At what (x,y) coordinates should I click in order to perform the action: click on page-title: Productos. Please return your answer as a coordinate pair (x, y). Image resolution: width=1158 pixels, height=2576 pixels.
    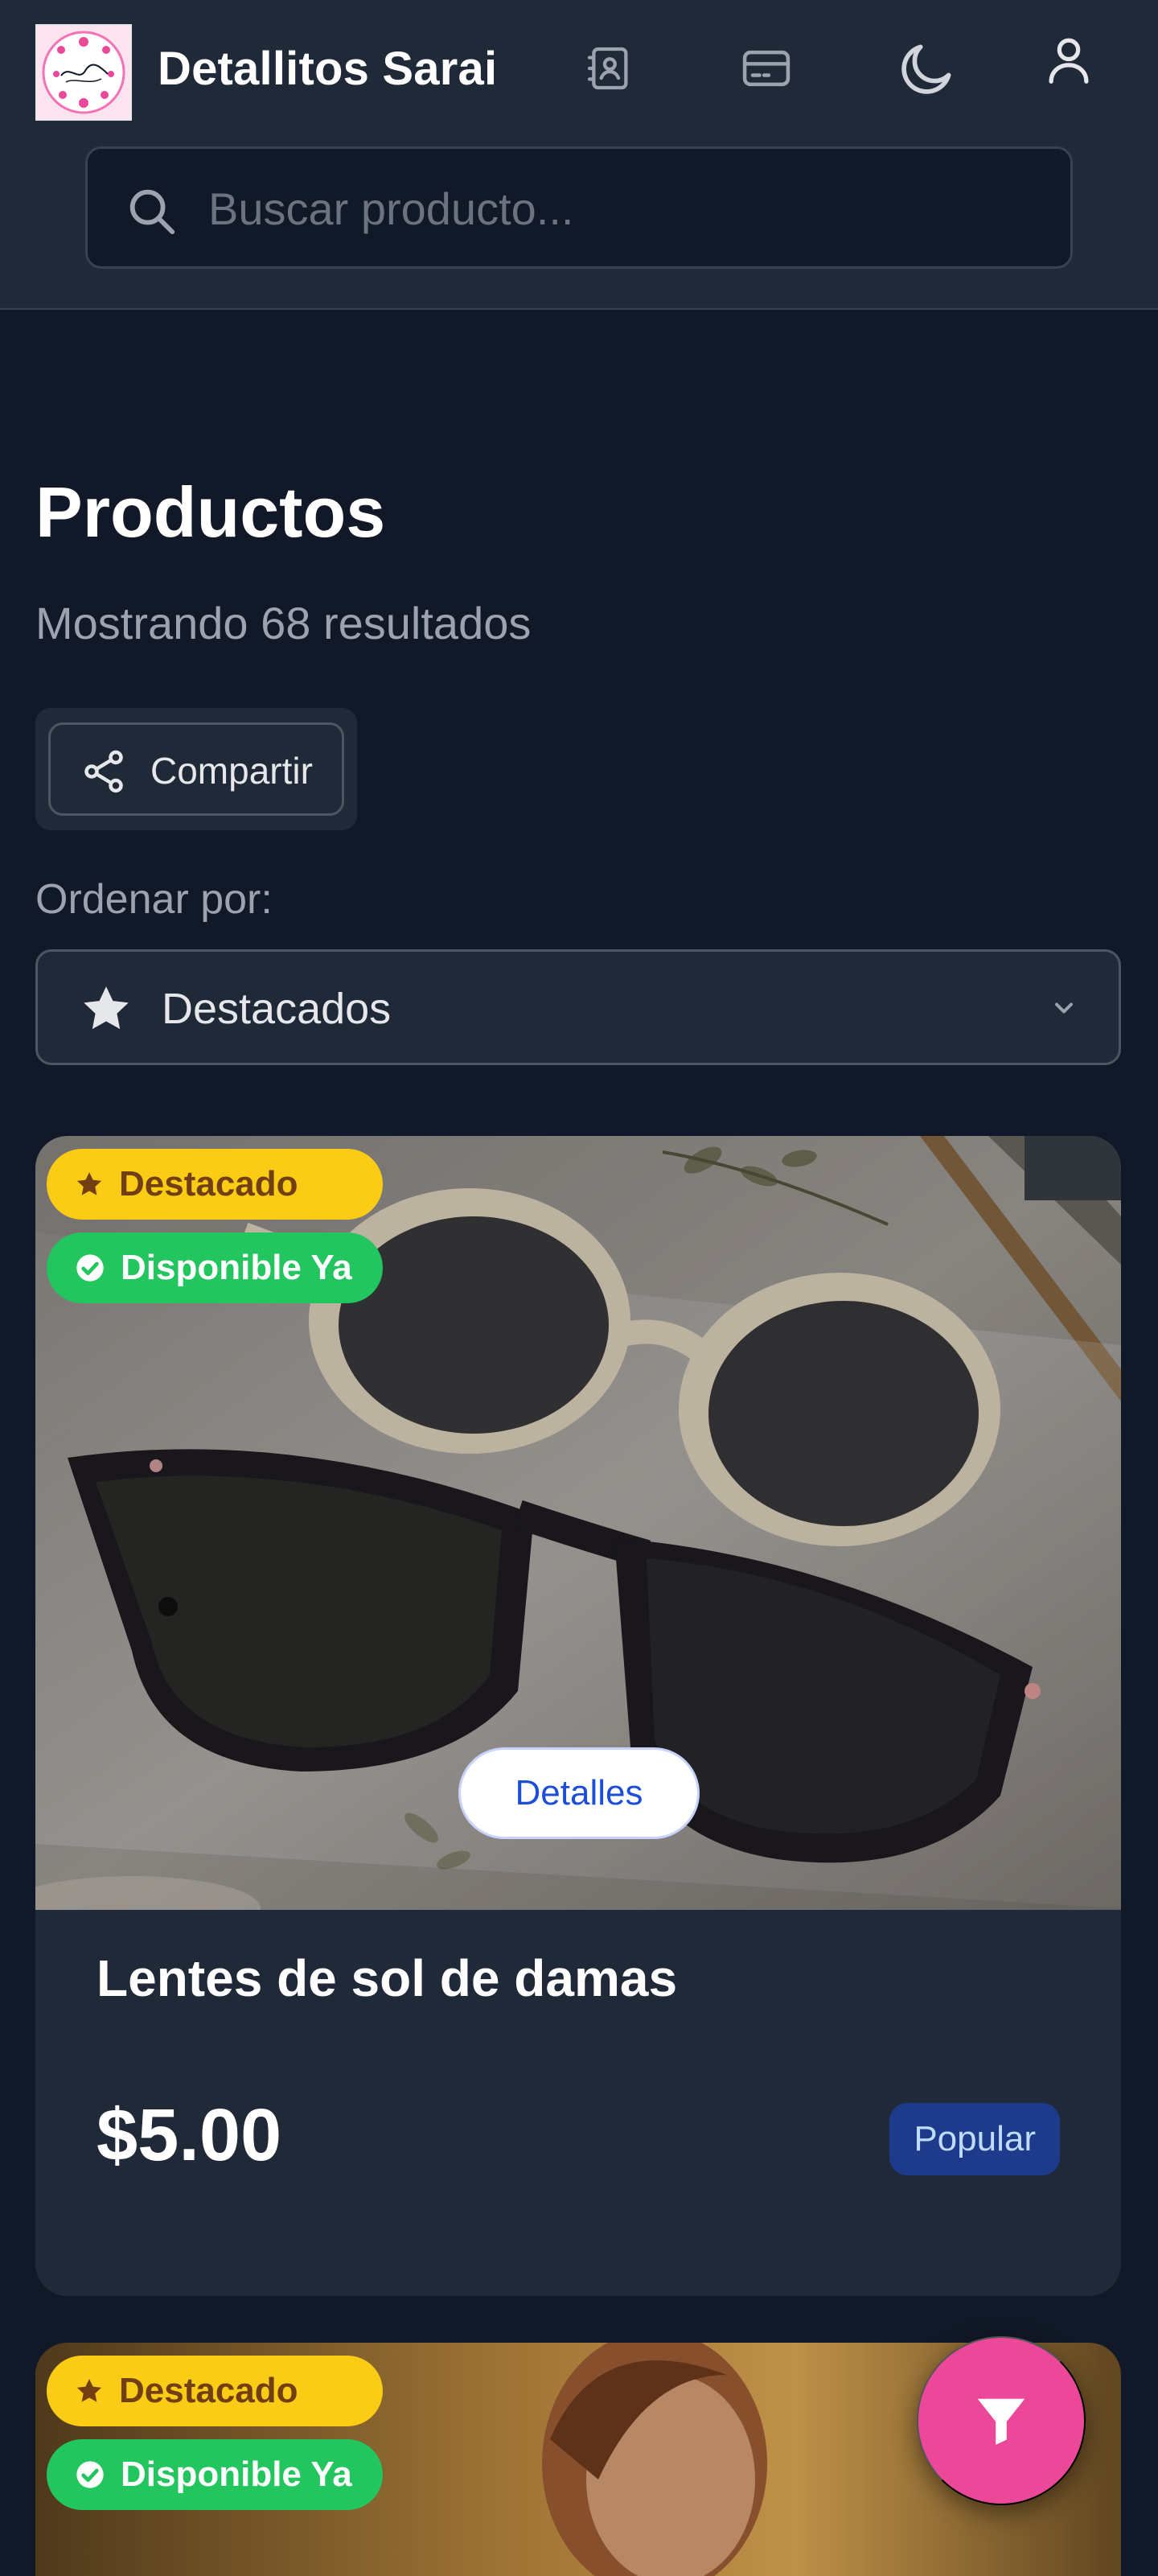
    Looking at the image, I should click on (210, 512).